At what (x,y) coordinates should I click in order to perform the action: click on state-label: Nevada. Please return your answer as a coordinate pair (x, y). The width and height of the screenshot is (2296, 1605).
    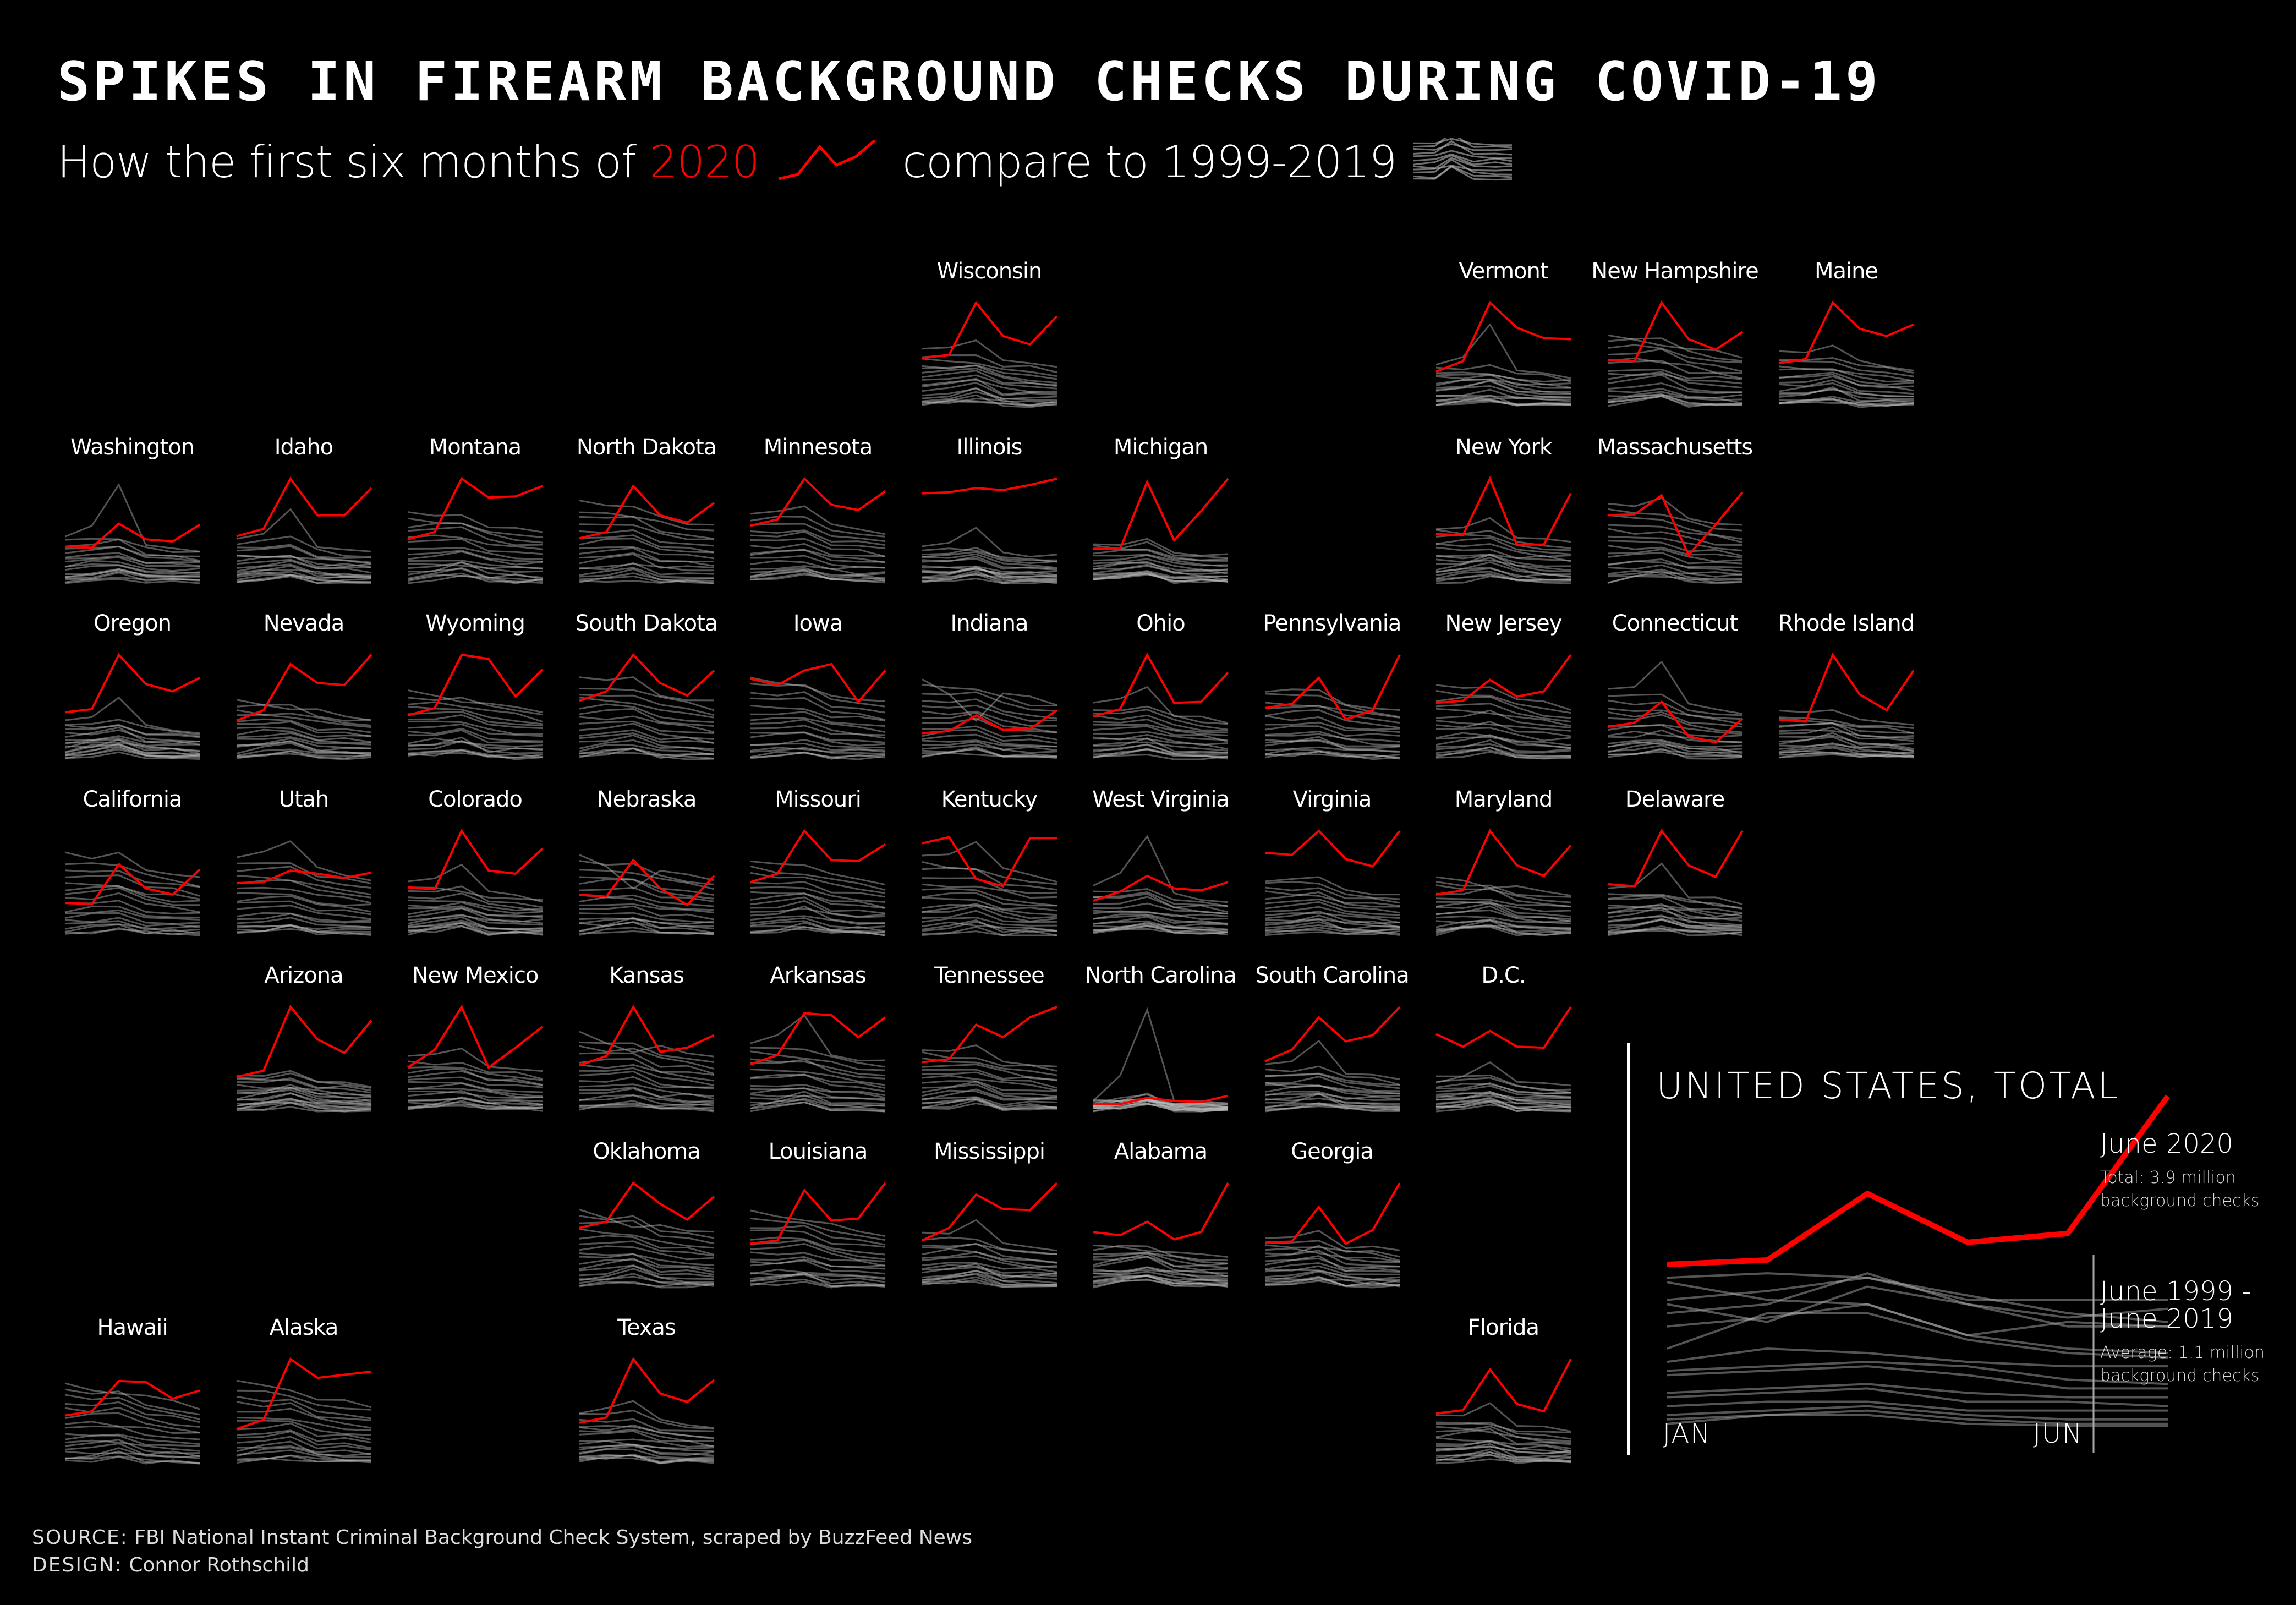
    Looking at the image, I should click on (304, 624).